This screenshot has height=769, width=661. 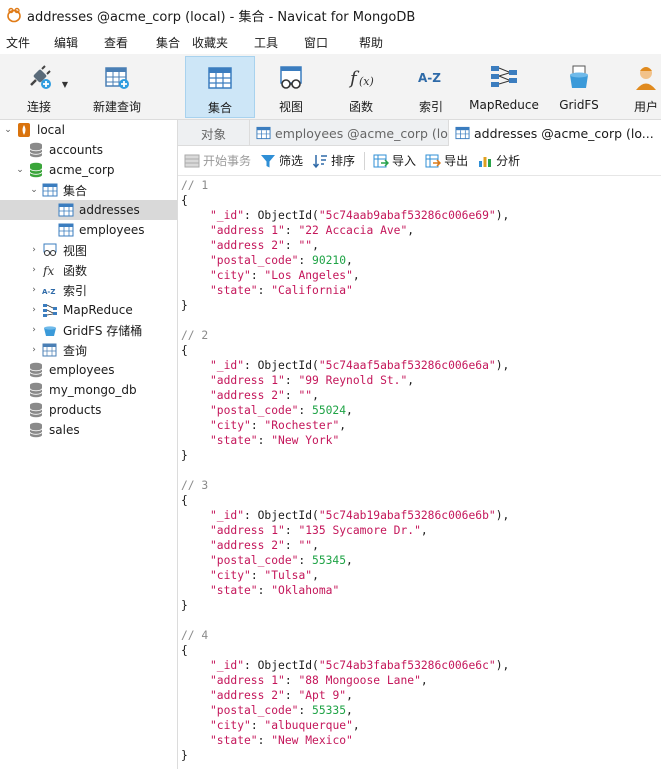 I want to click on tree-node-accounts: accounts, so click(x=88, y=150).